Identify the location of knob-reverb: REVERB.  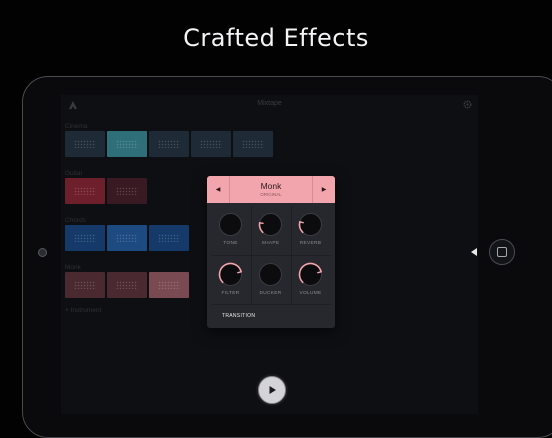
(310, 231).